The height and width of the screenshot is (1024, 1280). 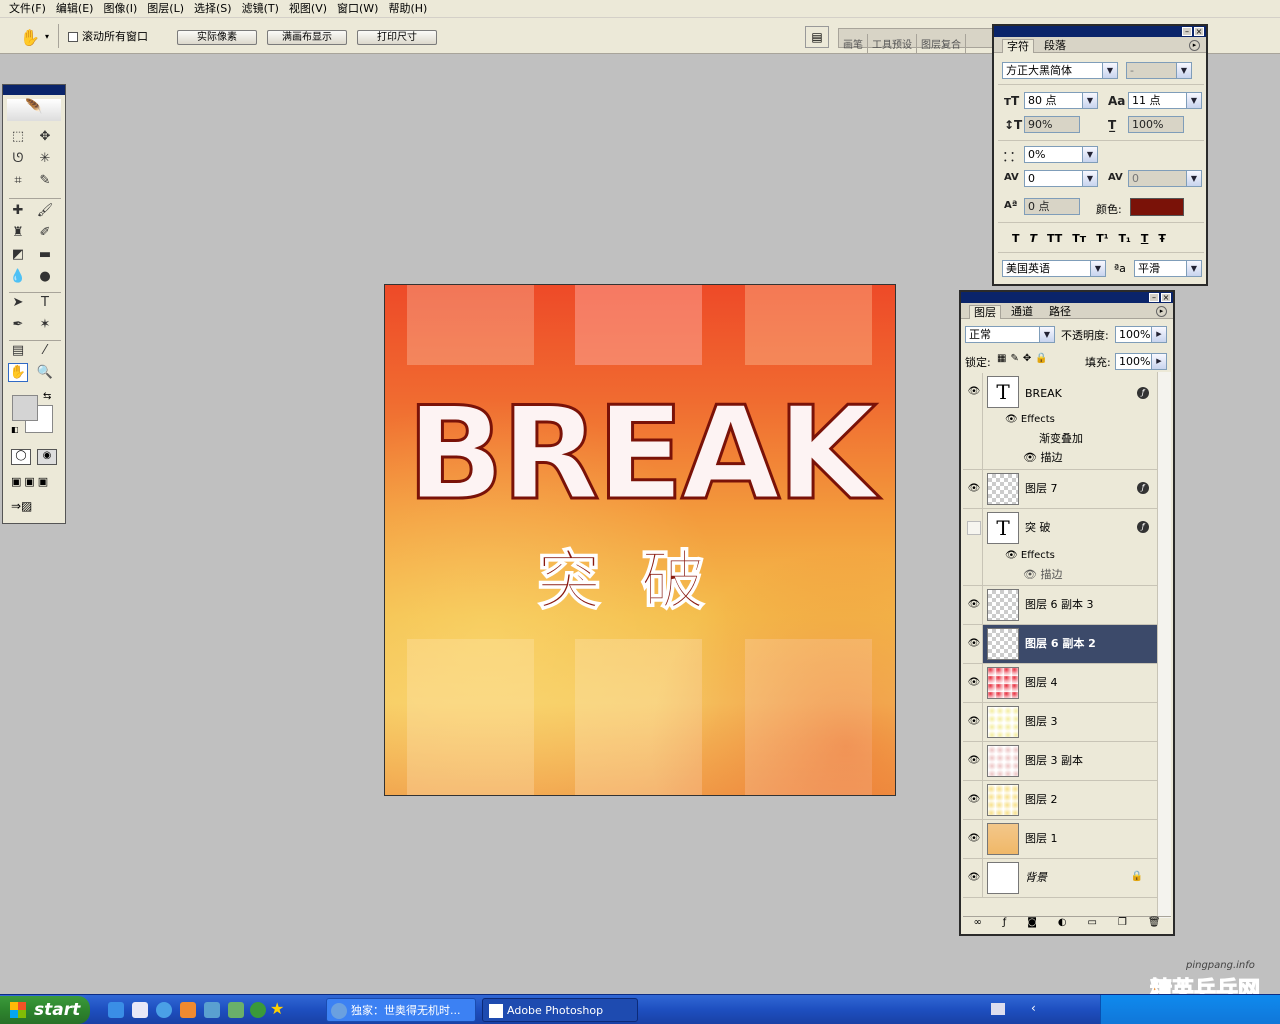 What do you see at coordinates (27, 9) in the screenshot?
I see `menu-file: 文件(F)` at bounding box center [27, 9].